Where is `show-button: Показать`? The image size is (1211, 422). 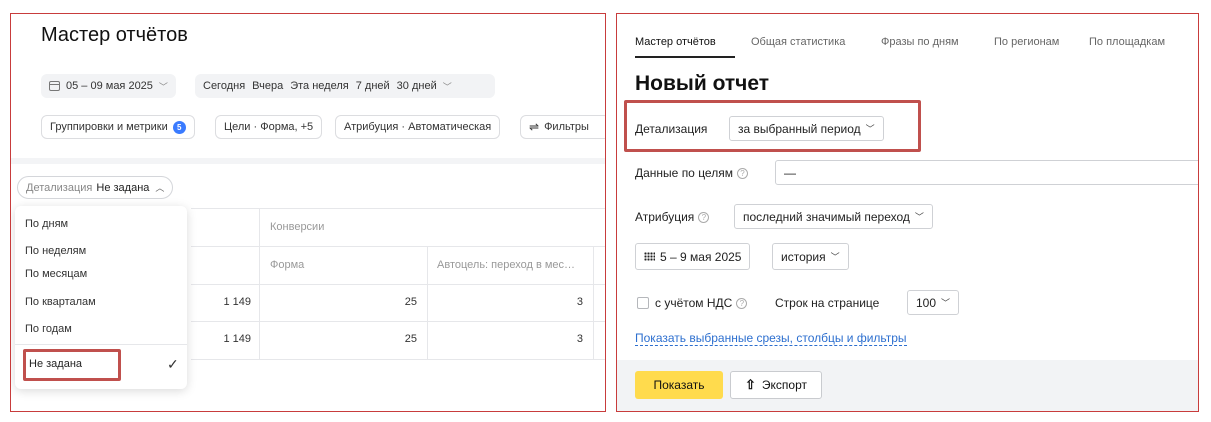 show-button: Показать is located at coordinates (679, 385).